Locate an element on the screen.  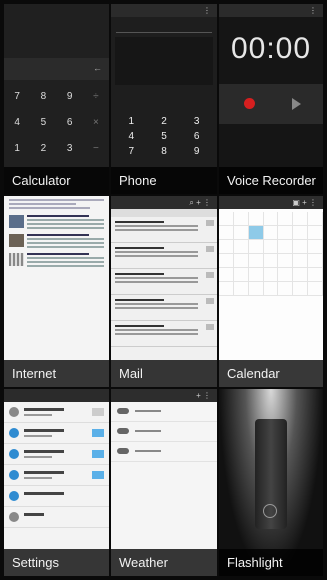
record-icon is located at coordinates (249, 103).